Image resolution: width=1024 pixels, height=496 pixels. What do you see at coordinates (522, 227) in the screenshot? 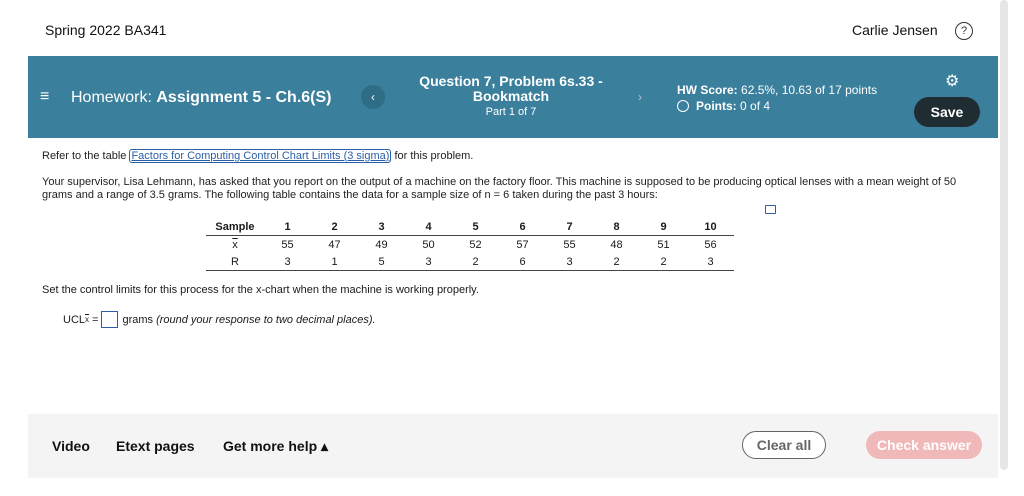
I see `table-header-cell: 6` at bounding box center [522, 227].